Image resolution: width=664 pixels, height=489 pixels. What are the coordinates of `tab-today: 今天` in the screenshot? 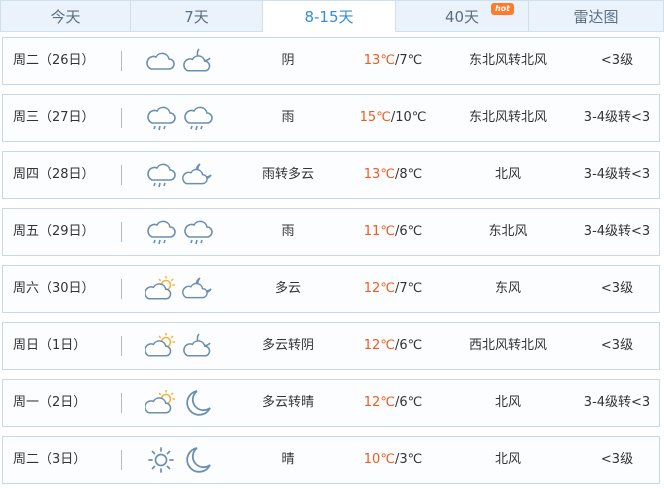 It's located at (65, 16).